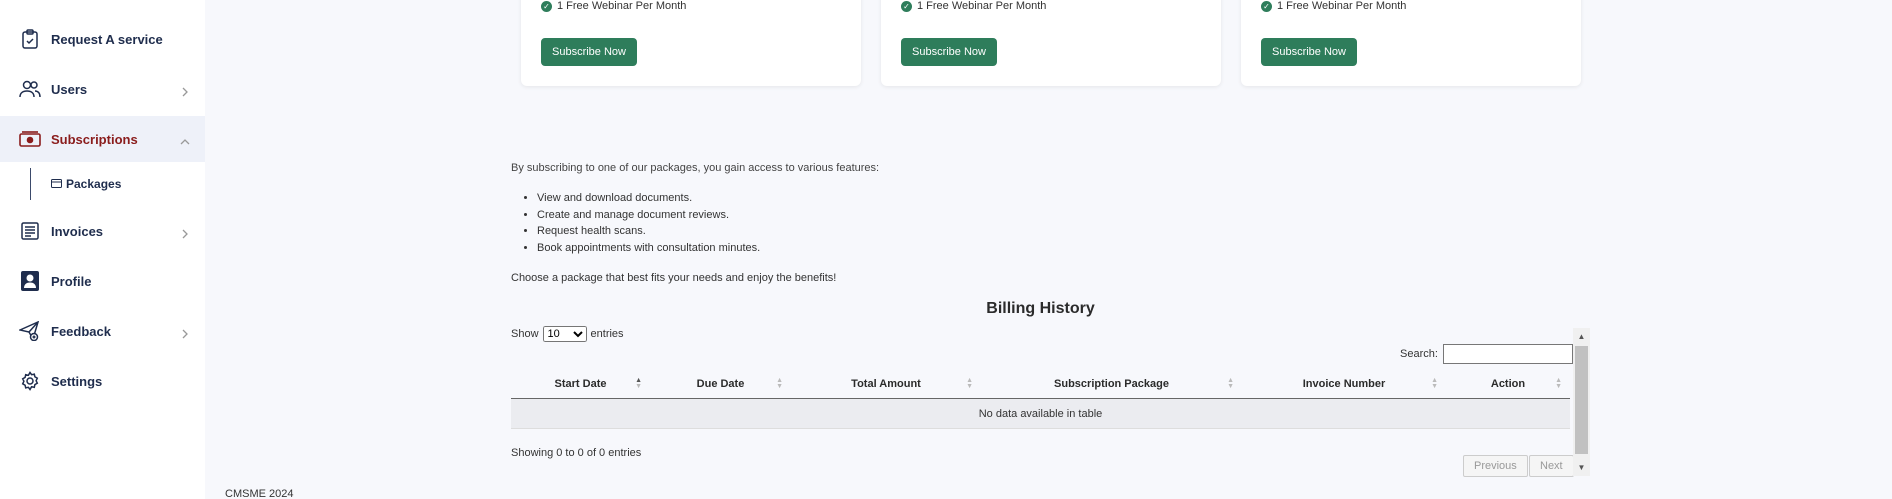  Describe the element at coordinates (81, 331) in the screenshot. I see `sidebar-item-label: Feedback` at that location.